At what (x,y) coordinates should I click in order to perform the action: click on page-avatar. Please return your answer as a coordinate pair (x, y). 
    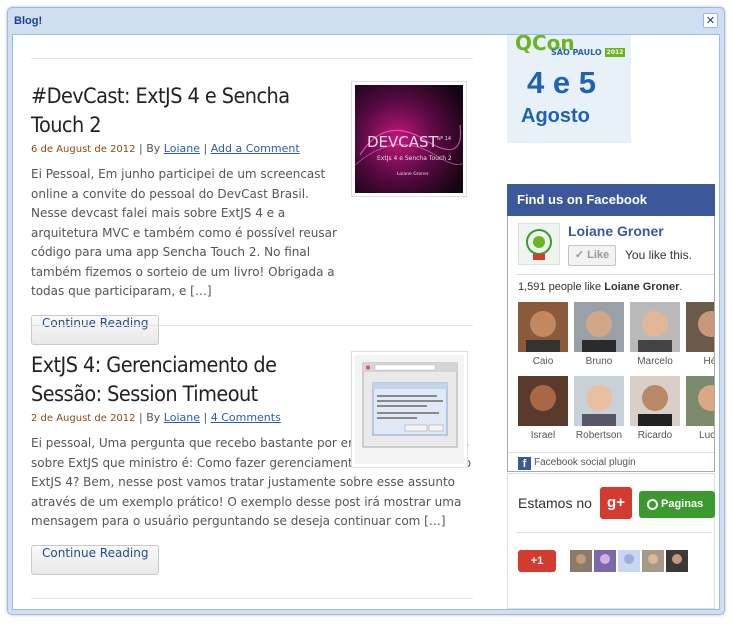
    Looking at the image, I should click on (539, 244).